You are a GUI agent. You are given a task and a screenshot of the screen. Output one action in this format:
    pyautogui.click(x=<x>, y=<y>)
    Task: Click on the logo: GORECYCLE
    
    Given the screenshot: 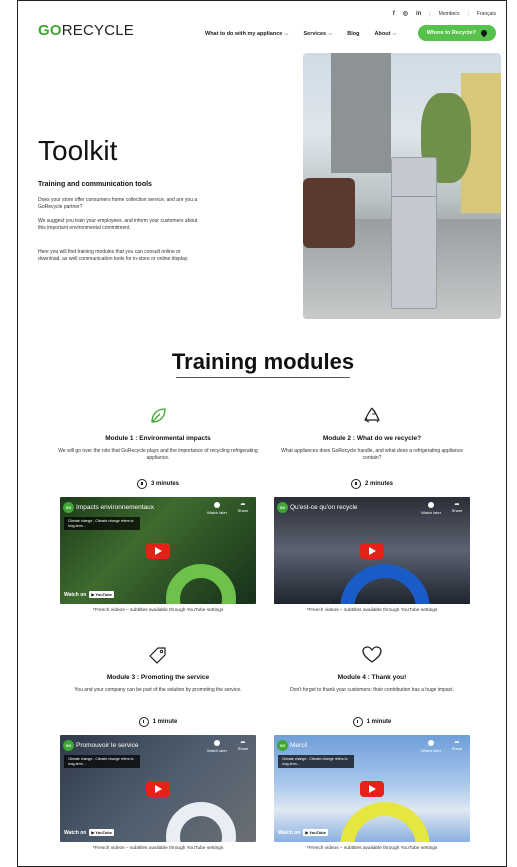 What is the action you would take?
    pyautogui.click(x=86, y=30)
    